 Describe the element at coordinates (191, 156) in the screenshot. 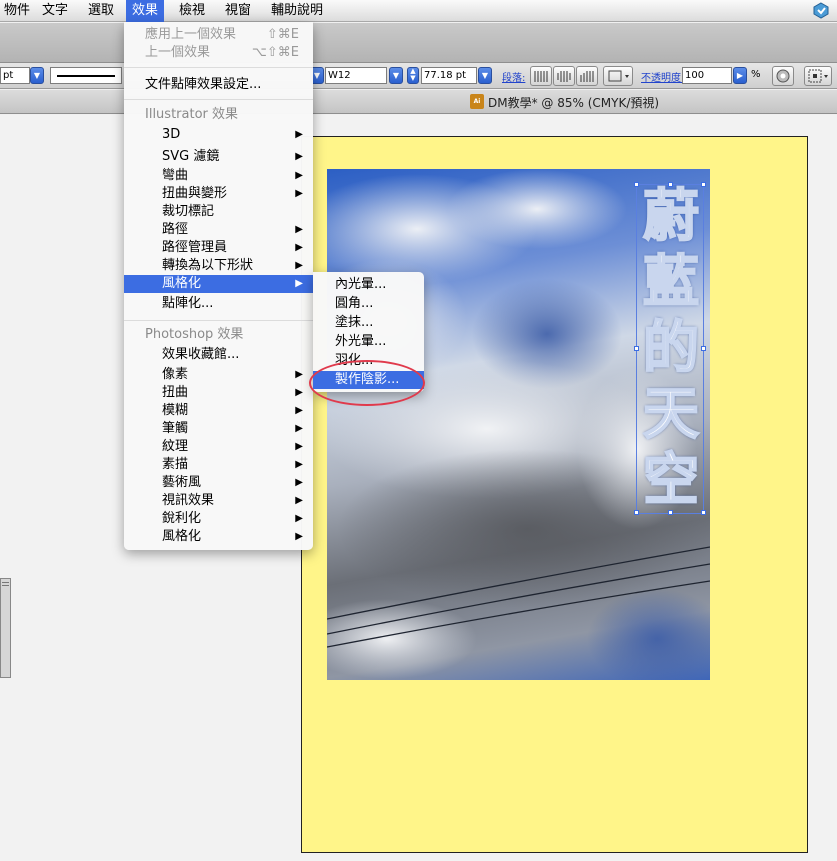

I see `menu-item-label: SVG 濾鏡` at that location.